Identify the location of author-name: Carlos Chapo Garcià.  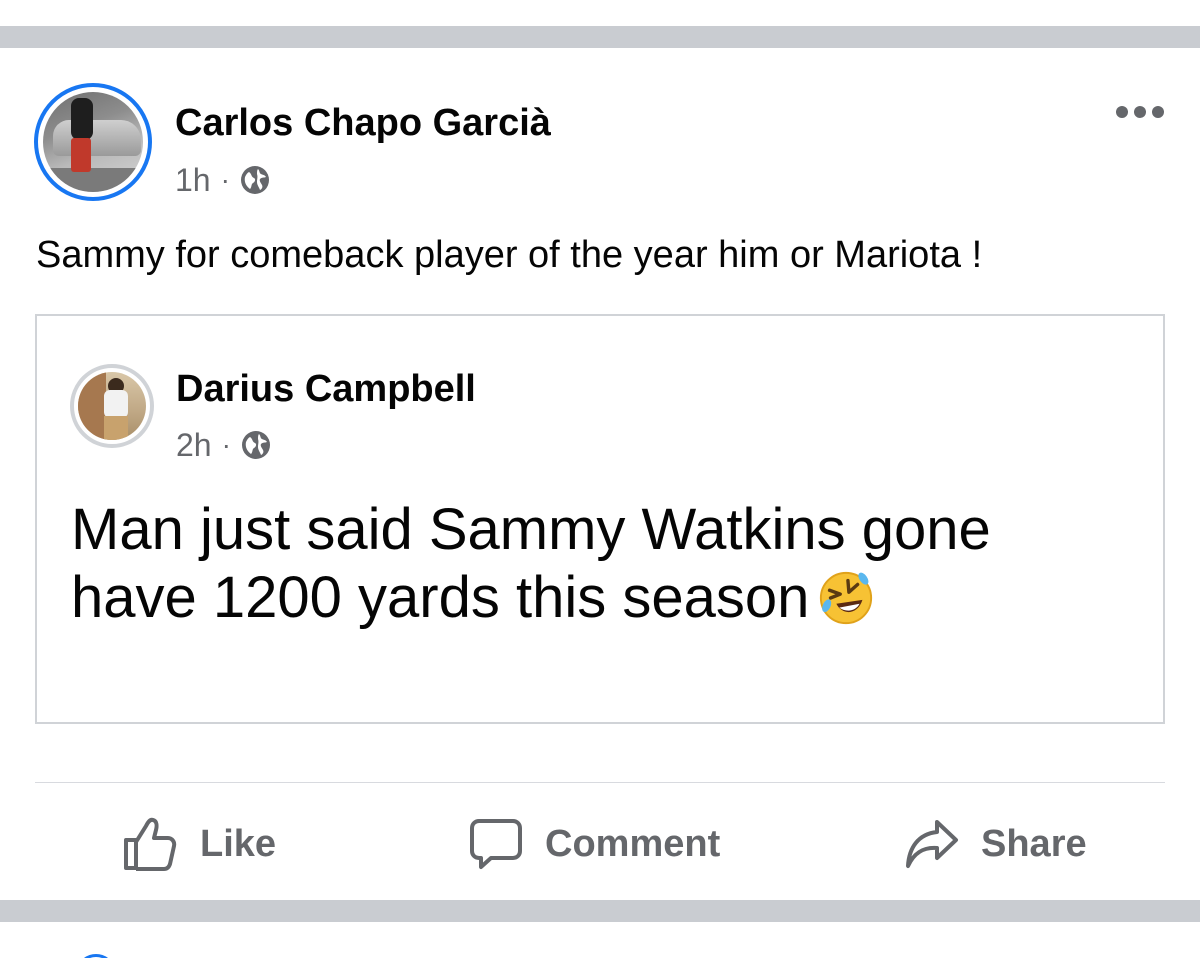
(363, 123).